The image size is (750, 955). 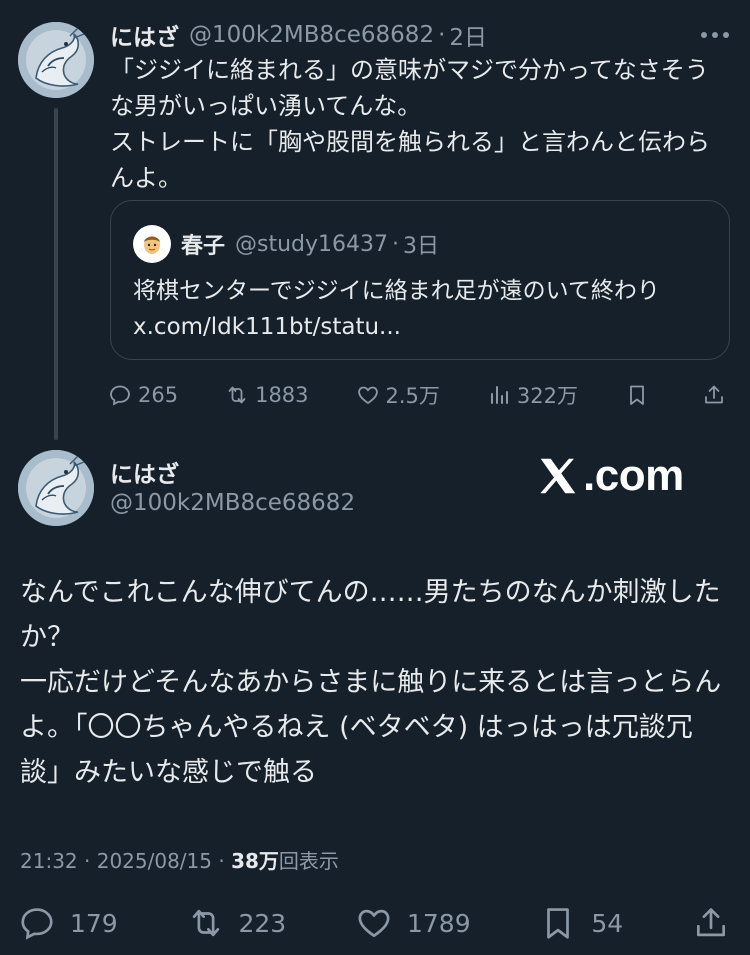 What do you see at coordinates (203, 246) in the screenshot?
I see `quoted-author-name: 春子` at bounding box center [203, 246].